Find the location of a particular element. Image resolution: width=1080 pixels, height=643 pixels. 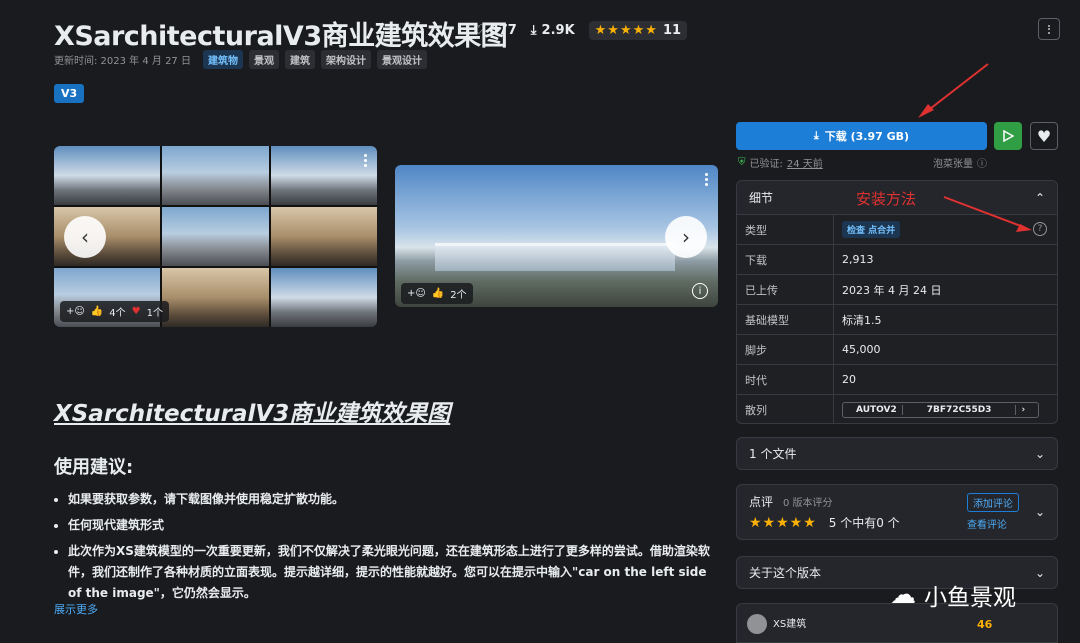

like-stat: ♡ 377 is located at coordinates (495, 30).